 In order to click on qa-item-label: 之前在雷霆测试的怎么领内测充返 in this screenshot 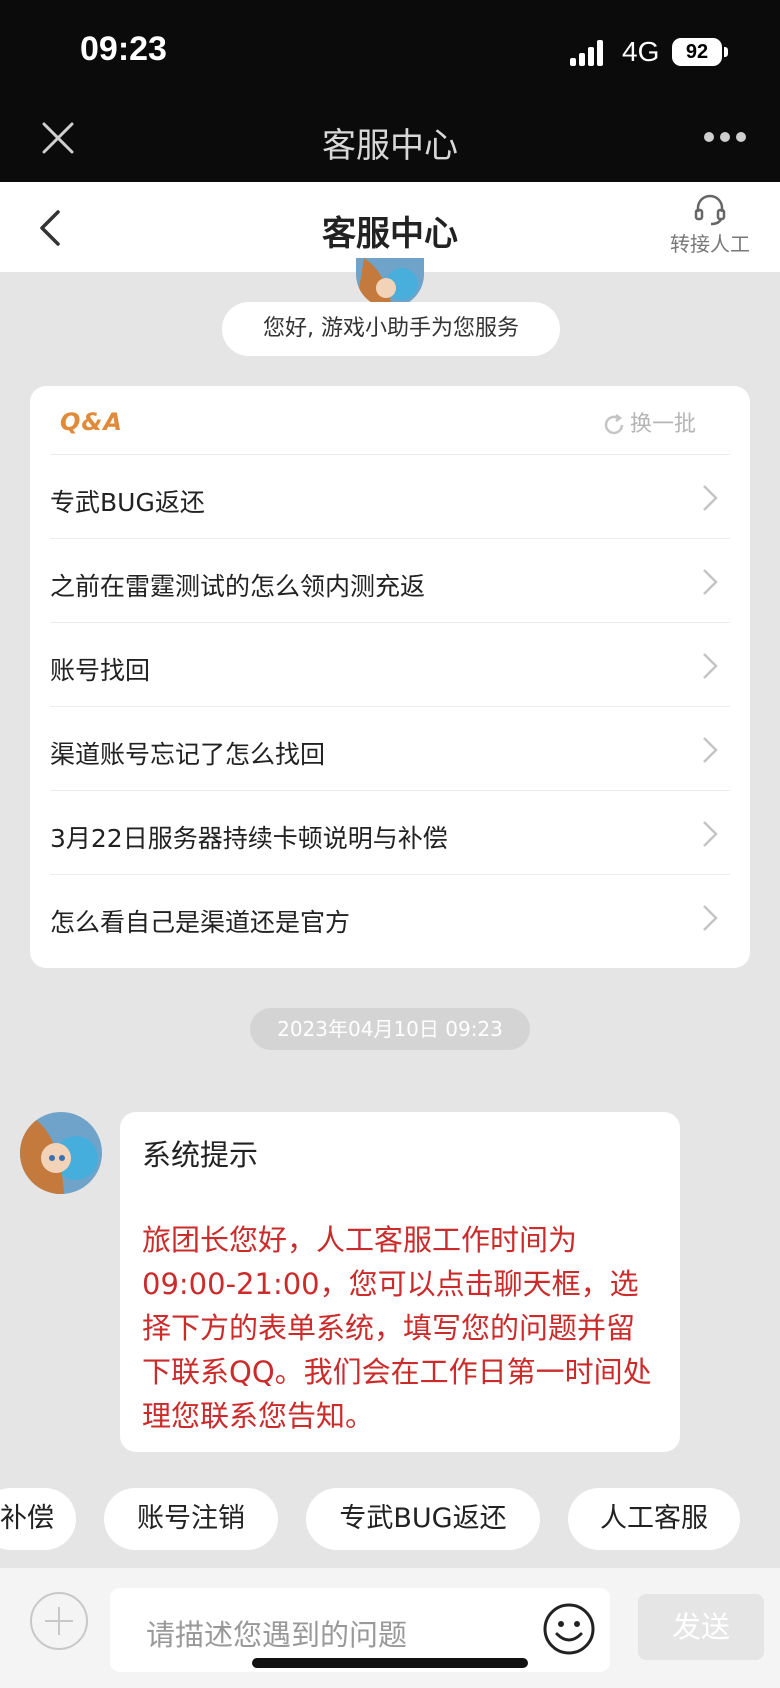, I will do `click(238, 586)`.